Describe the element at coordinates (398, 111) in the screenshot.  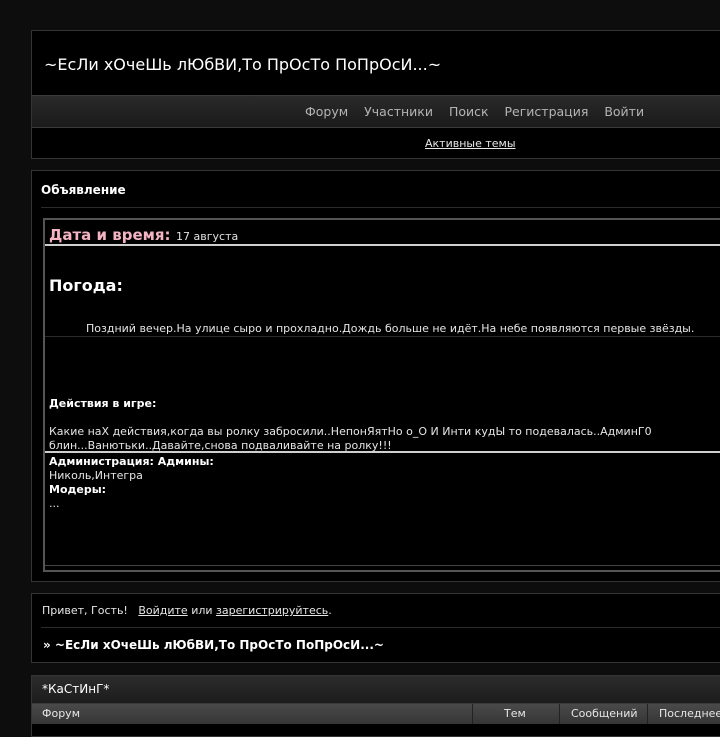
I see `nav-members: Участники` at that location.